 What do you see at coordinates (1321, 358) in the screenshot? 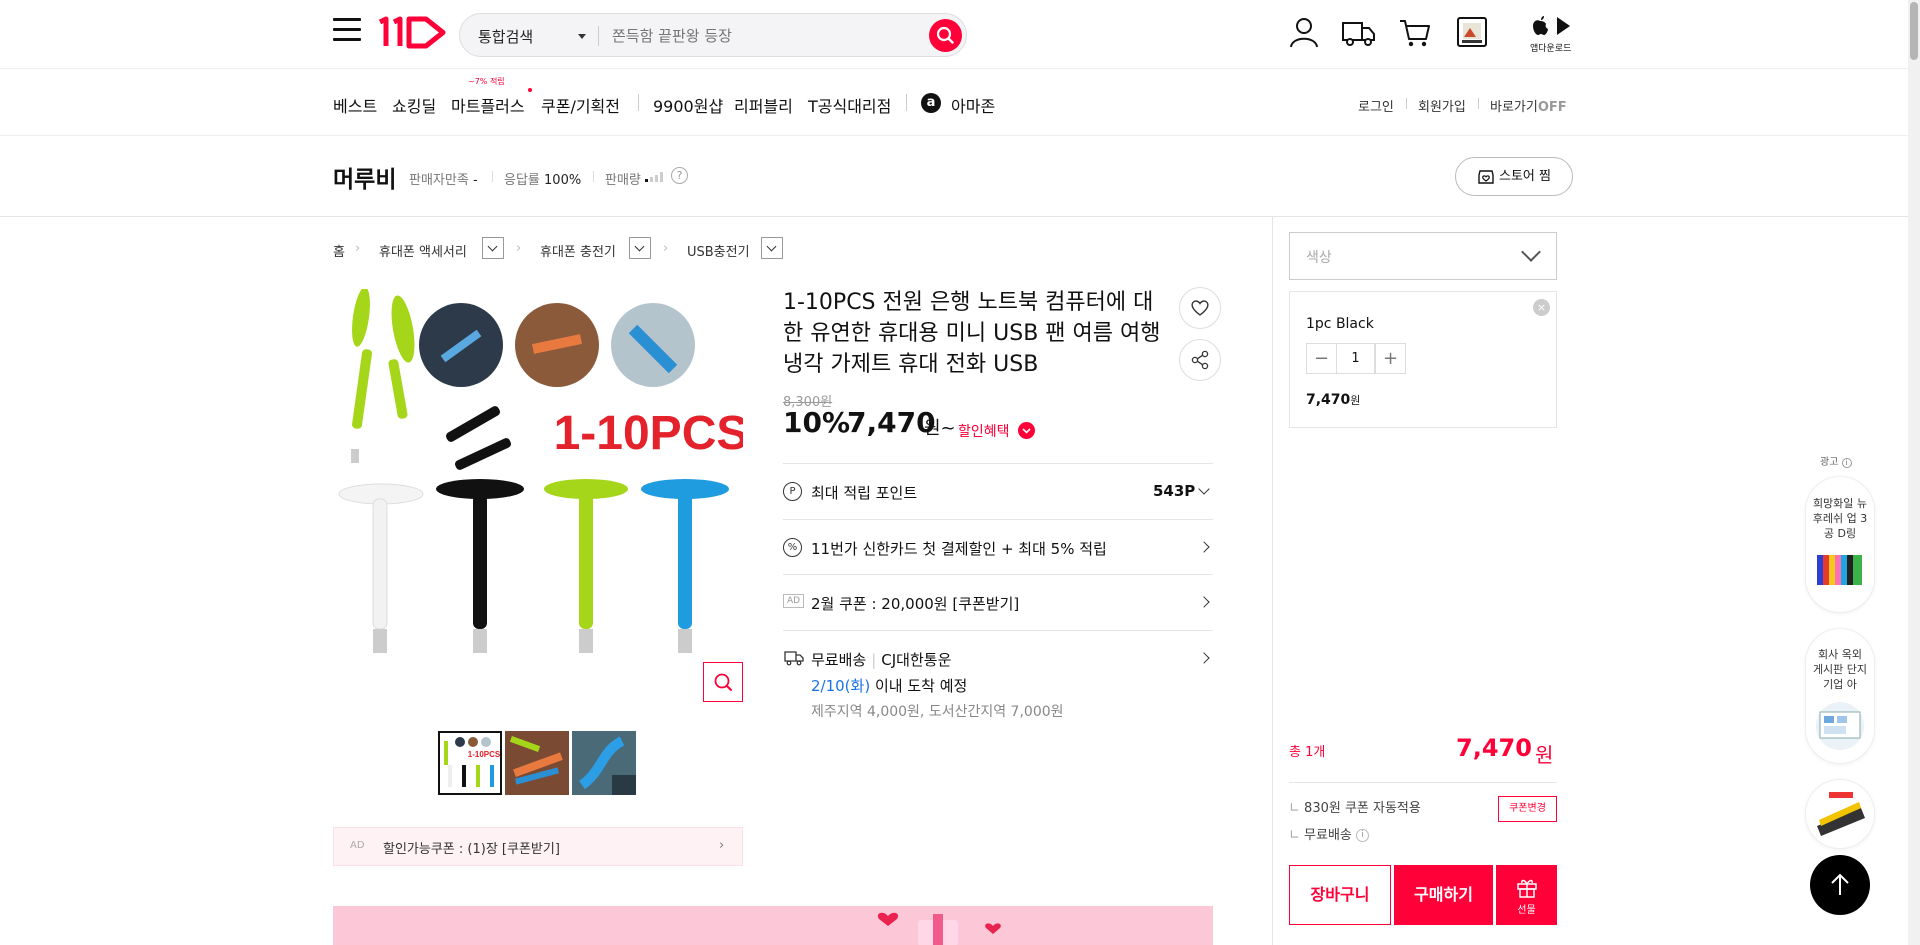
I see `quantity-decrease-button: −` at bounding box center [1321, 358].